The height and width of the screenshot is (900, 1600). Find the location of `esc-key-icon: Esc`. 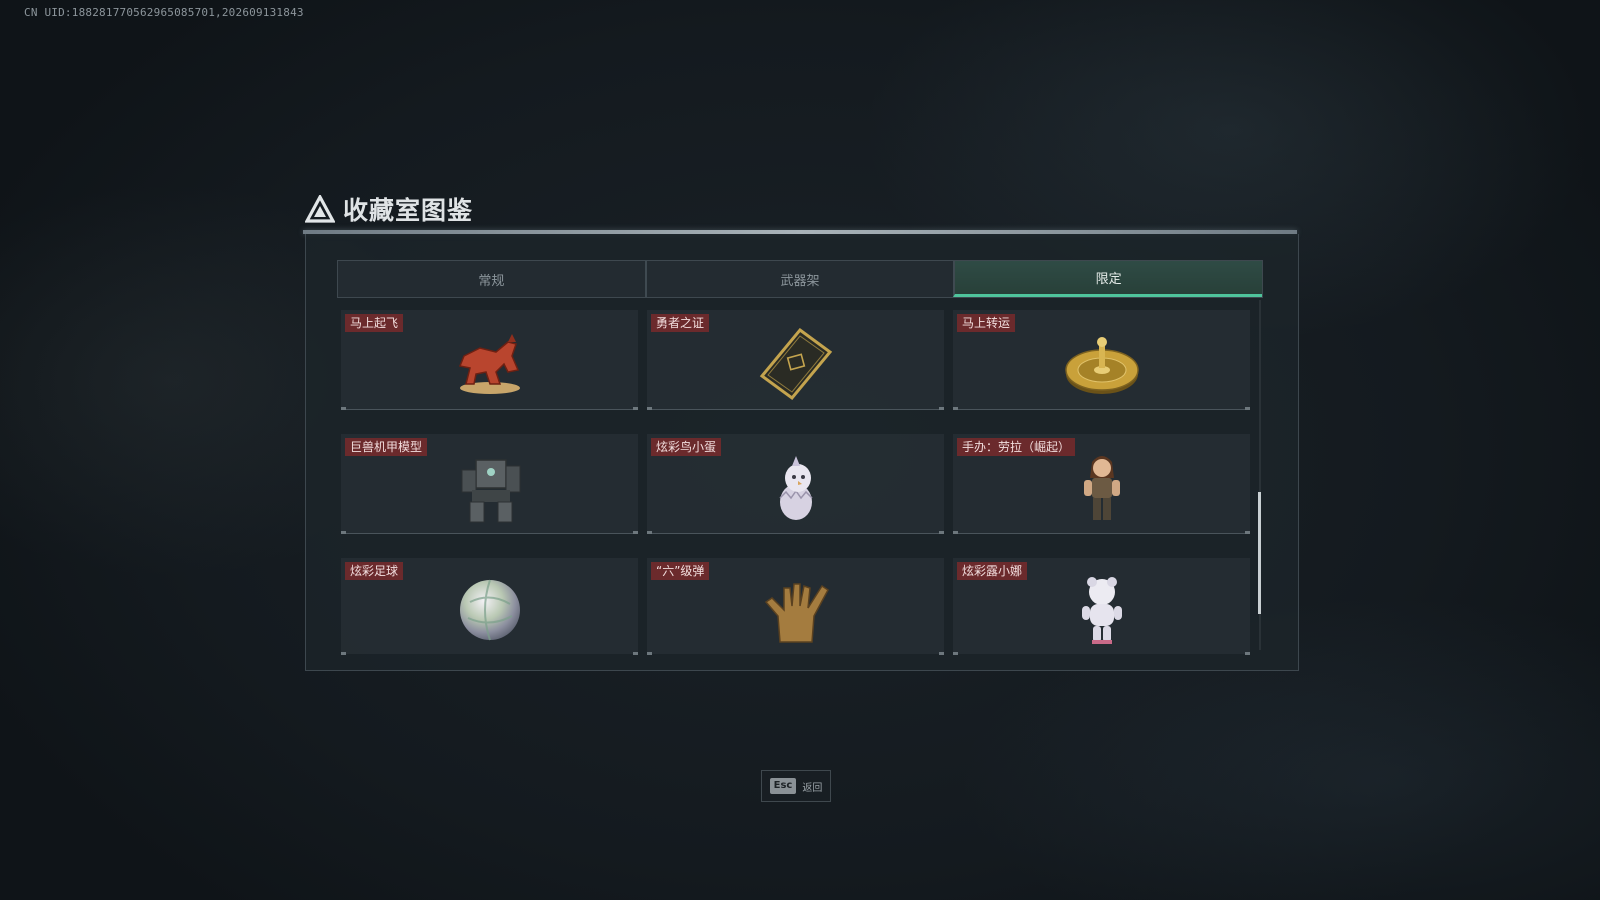

esc-key-icon: Esc is located at coordinates (783, 786).